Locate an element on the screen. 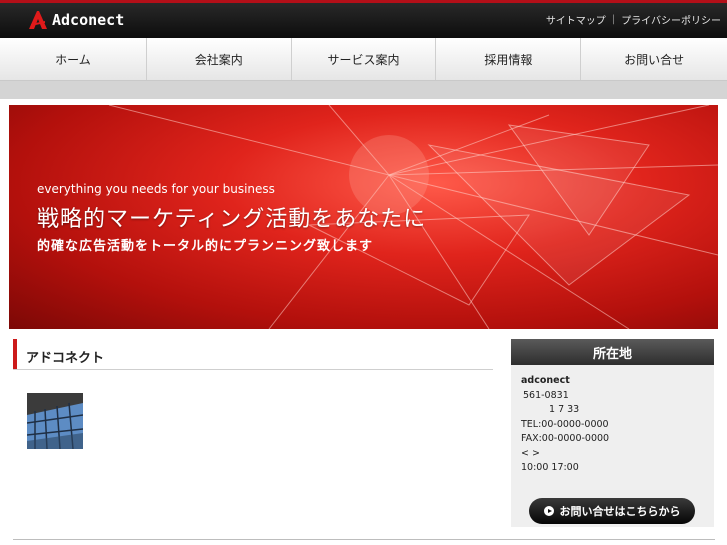 The height and width of the screenshot is (545, 727). contact-button-label: お問い合せはこちらから is located at coordinates (620, 511).